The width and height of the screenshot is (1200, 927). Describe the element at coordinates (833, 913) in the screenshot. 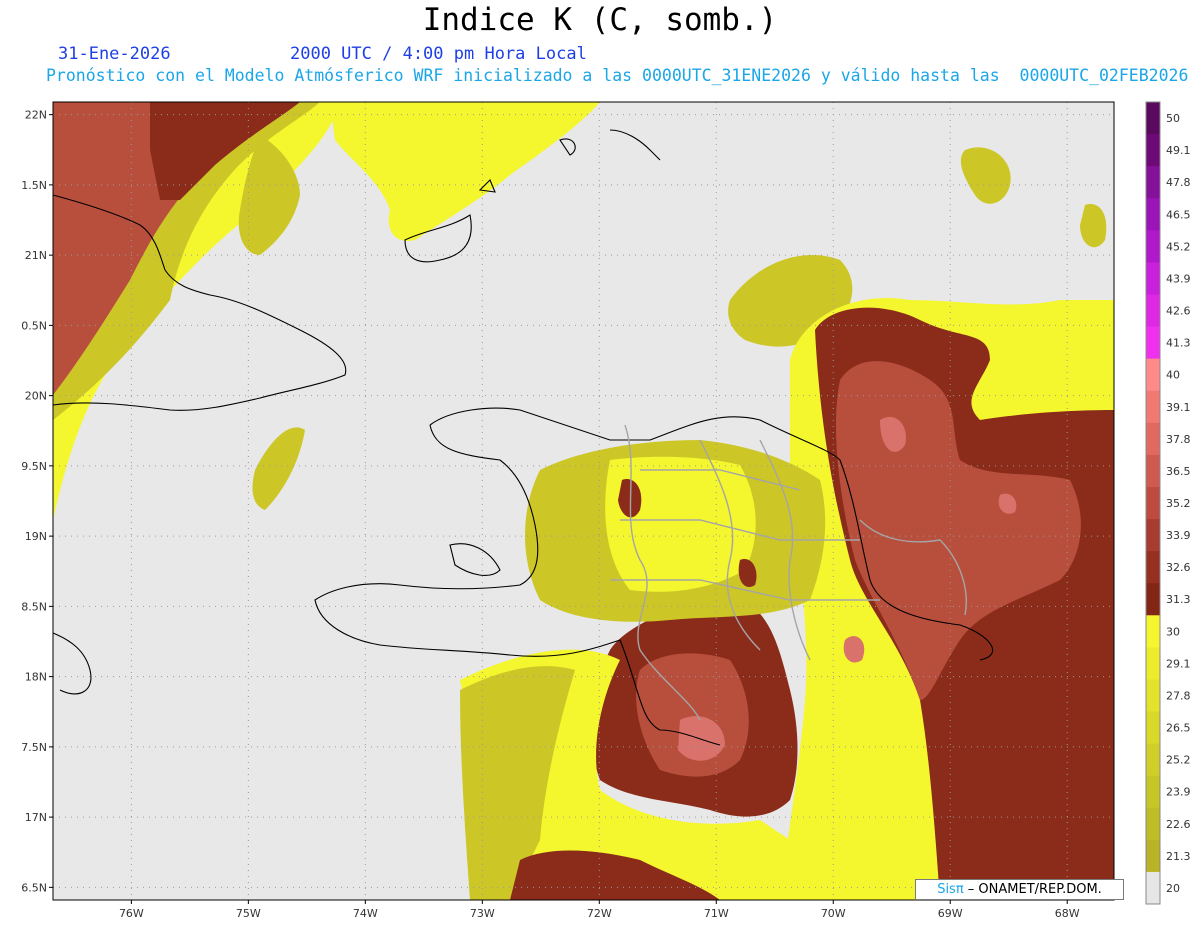

I see `lon-label: 70W` at that location.